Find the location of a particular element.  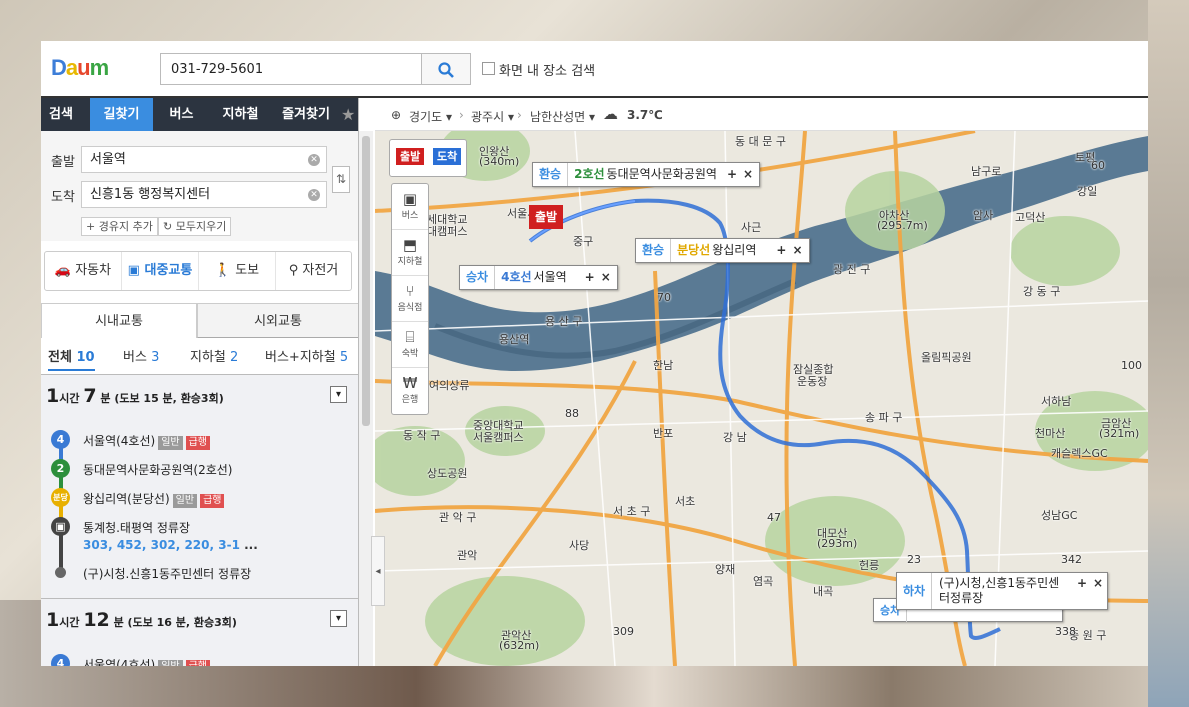

swap-route-icon: ⇅ is located at coordinates (341, 179).